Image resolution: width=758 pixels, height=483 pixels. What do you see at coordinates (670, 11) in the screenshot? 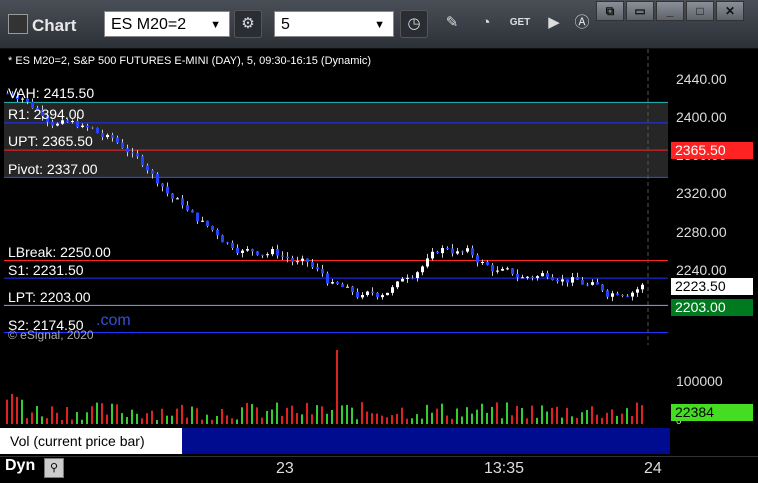
I see `minimize-icon: _` at bounding box center [670, 11].